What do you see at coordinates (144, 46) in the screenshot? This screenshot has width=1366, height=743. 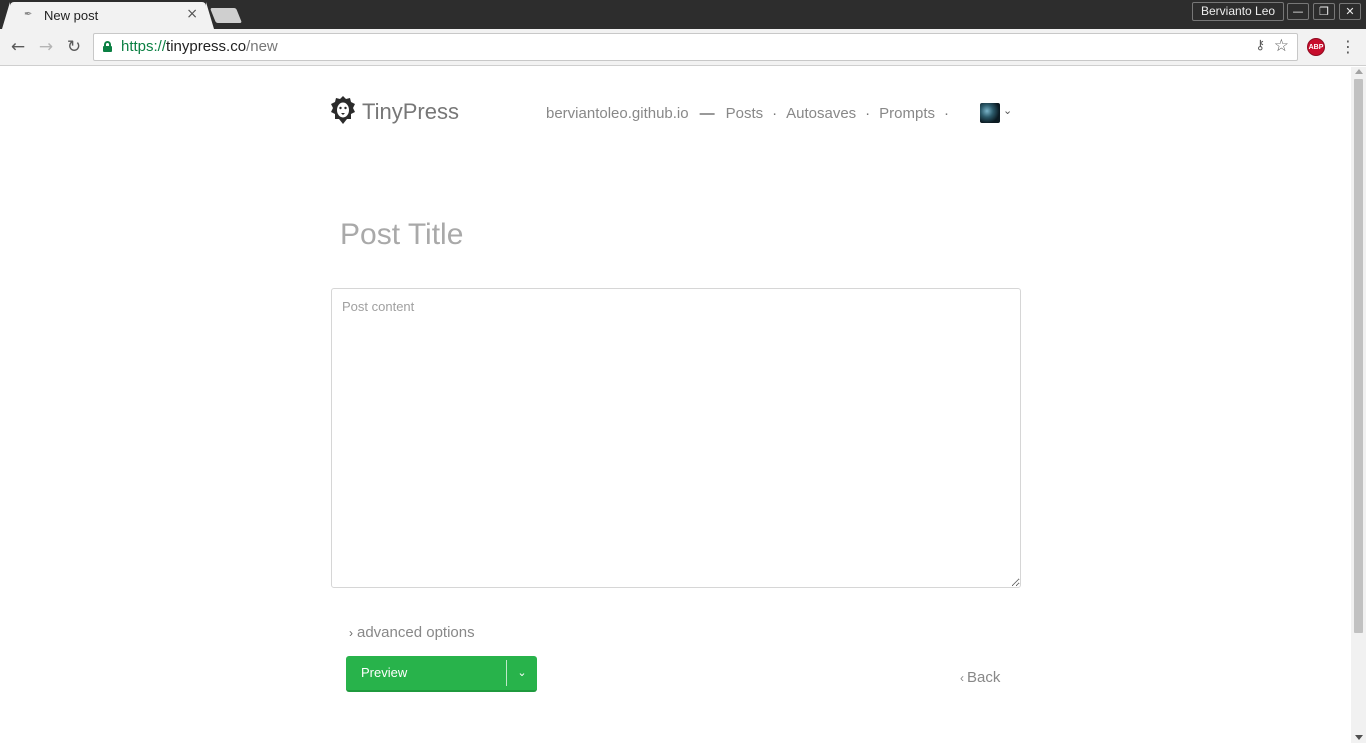 I see `url-scheme: https://` at bounding box center [144, 46].